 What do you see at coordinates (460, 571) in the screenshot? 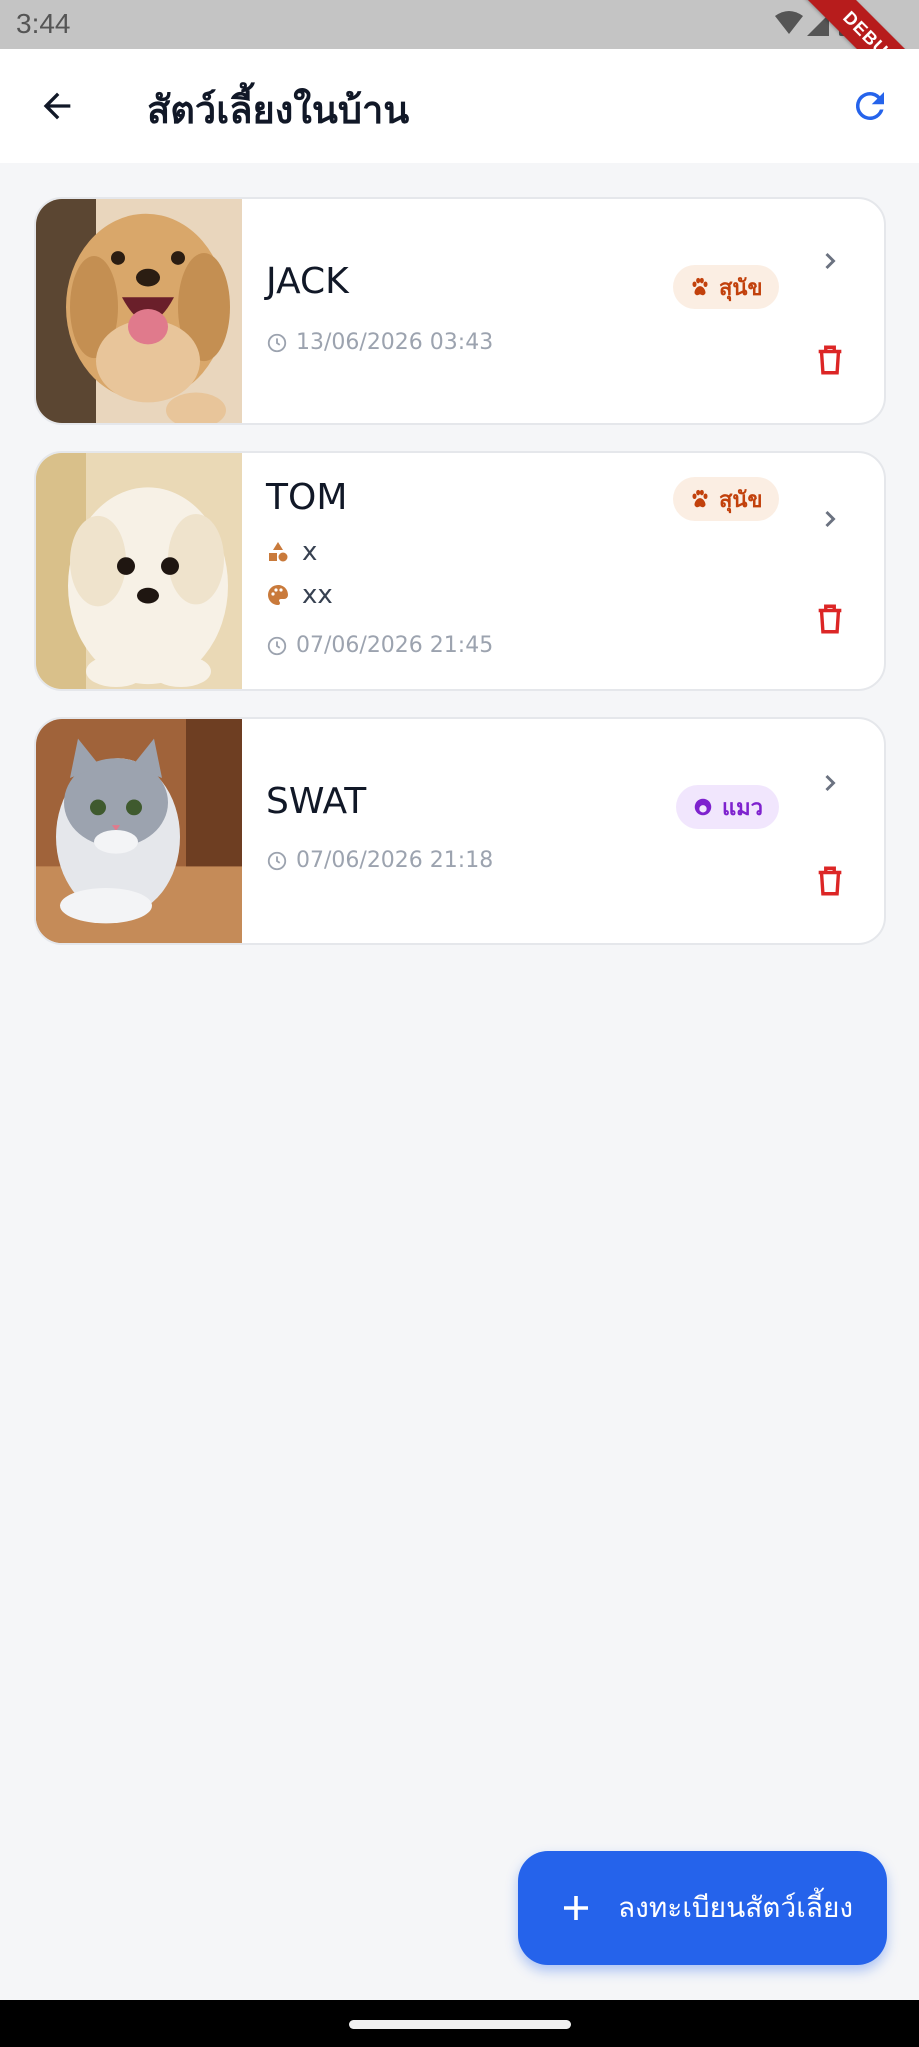
I see `pet-card: TOM x xx 07/06/2026 21:45 สุนัข` at bounding box center [460, 571].